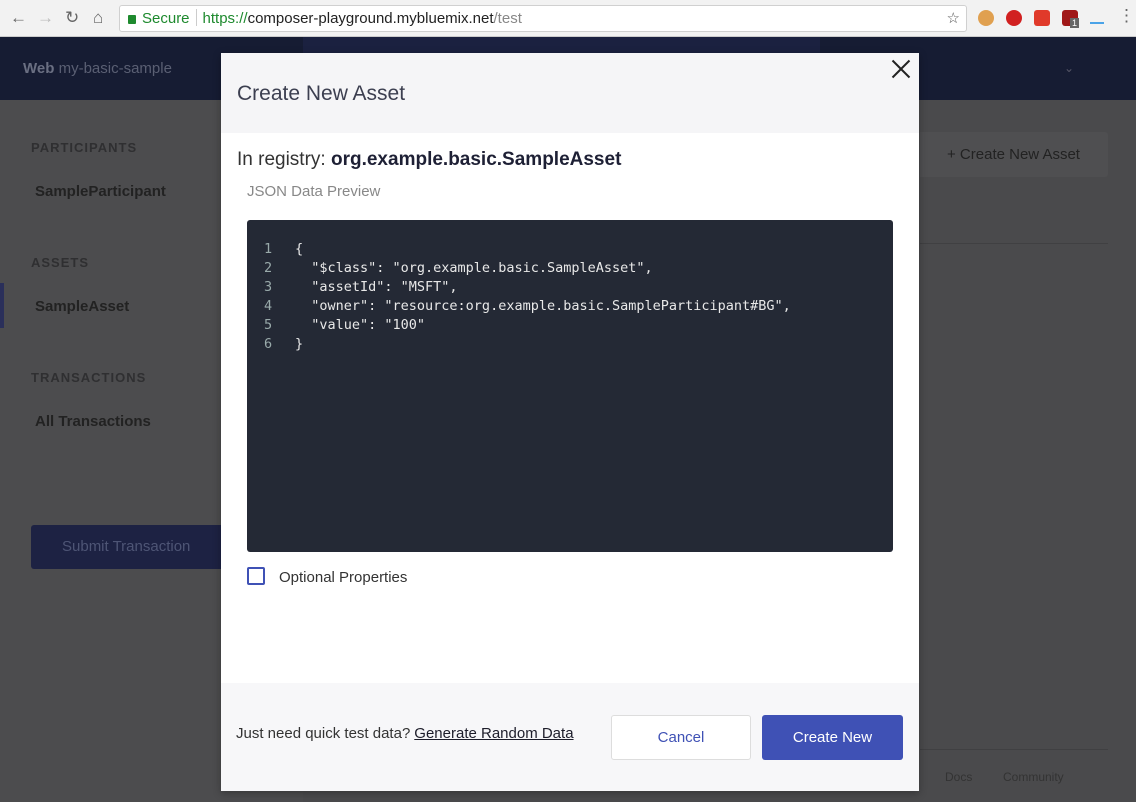 The image size is (1136, 802). I want to click on code-line: 1{, so click(570, 249).